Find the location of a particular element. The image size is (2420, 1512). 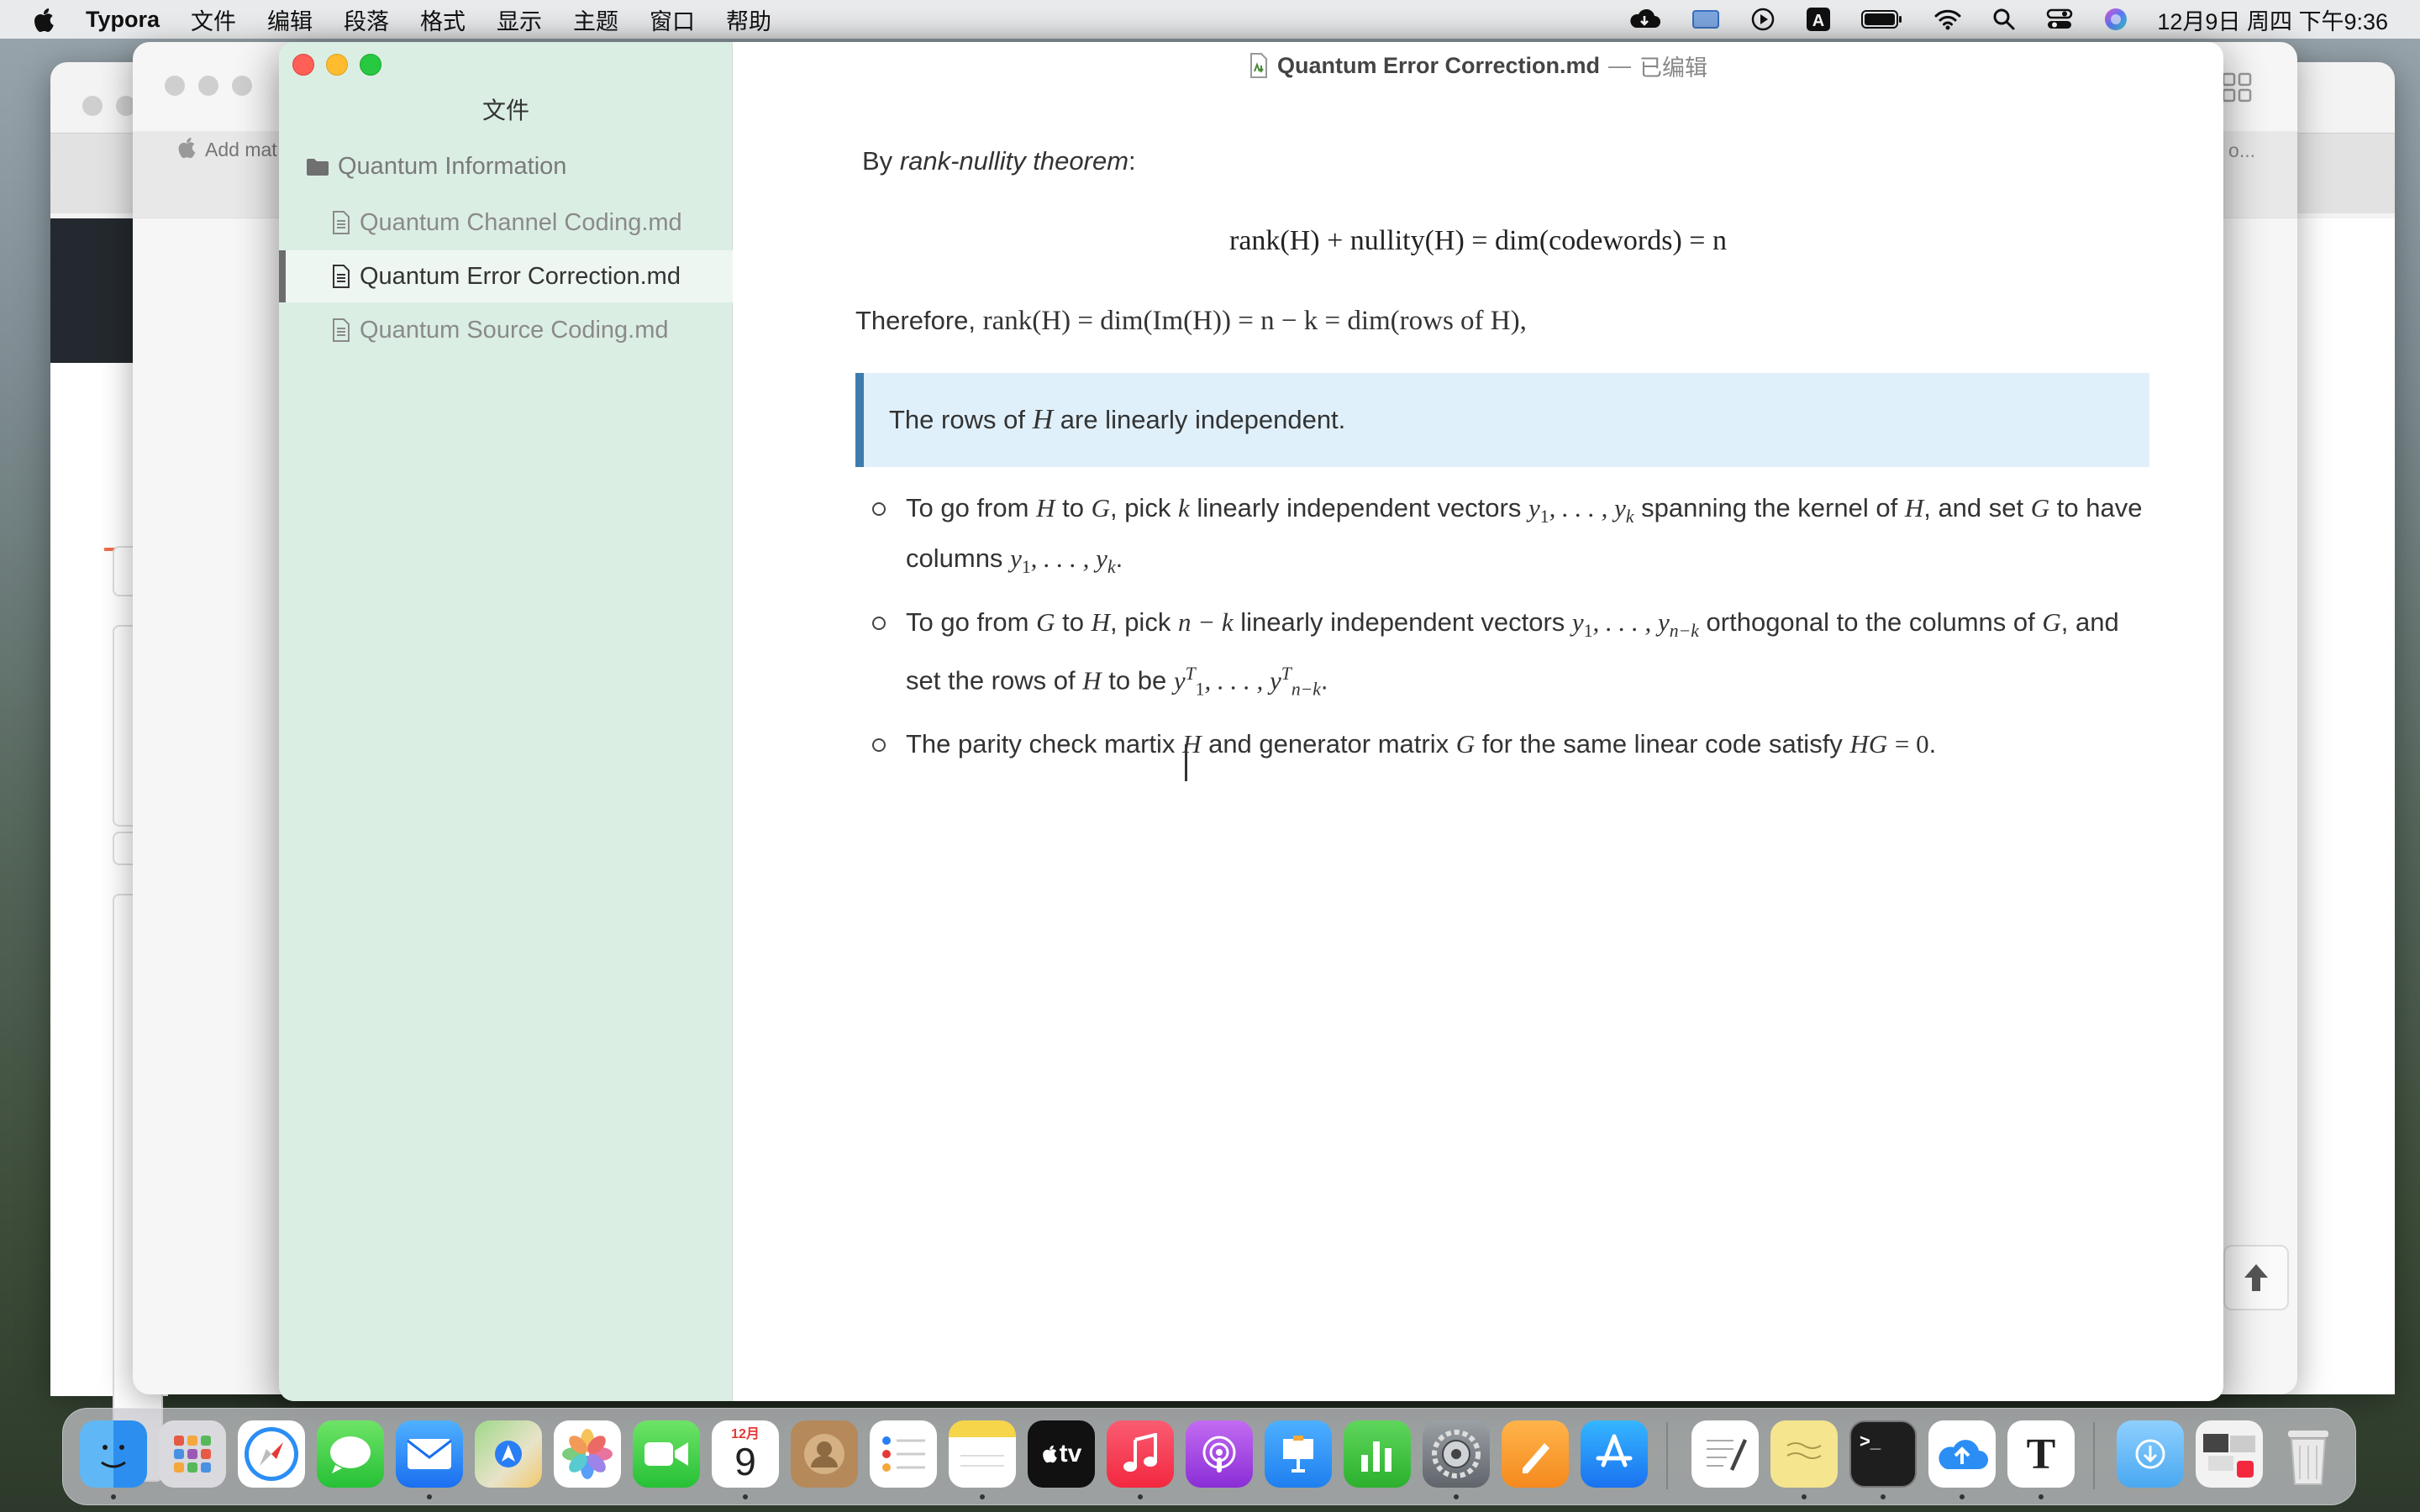

reminders-icon is located at coordinates (903, 1454).